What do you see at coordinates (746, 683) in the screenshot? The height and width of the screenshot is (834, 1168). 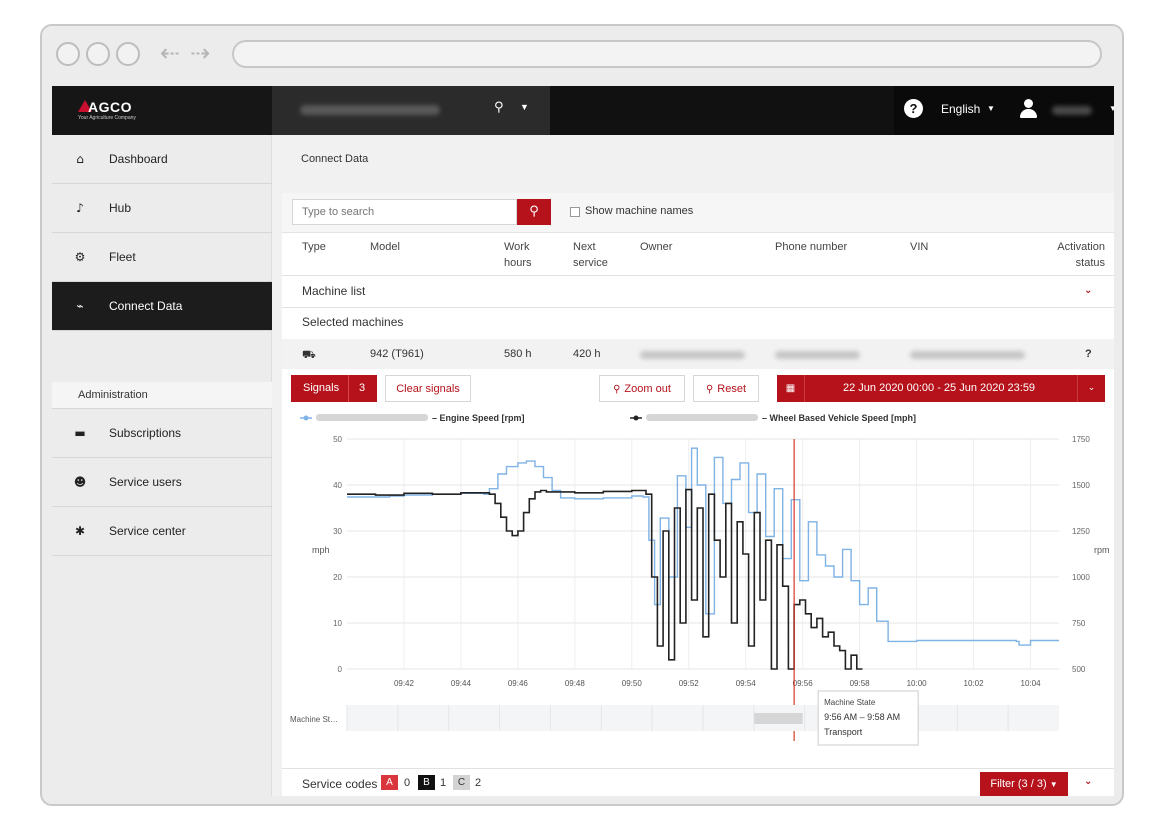 I see `x-tick-label: 09:54` at bounding box center [746, 683].